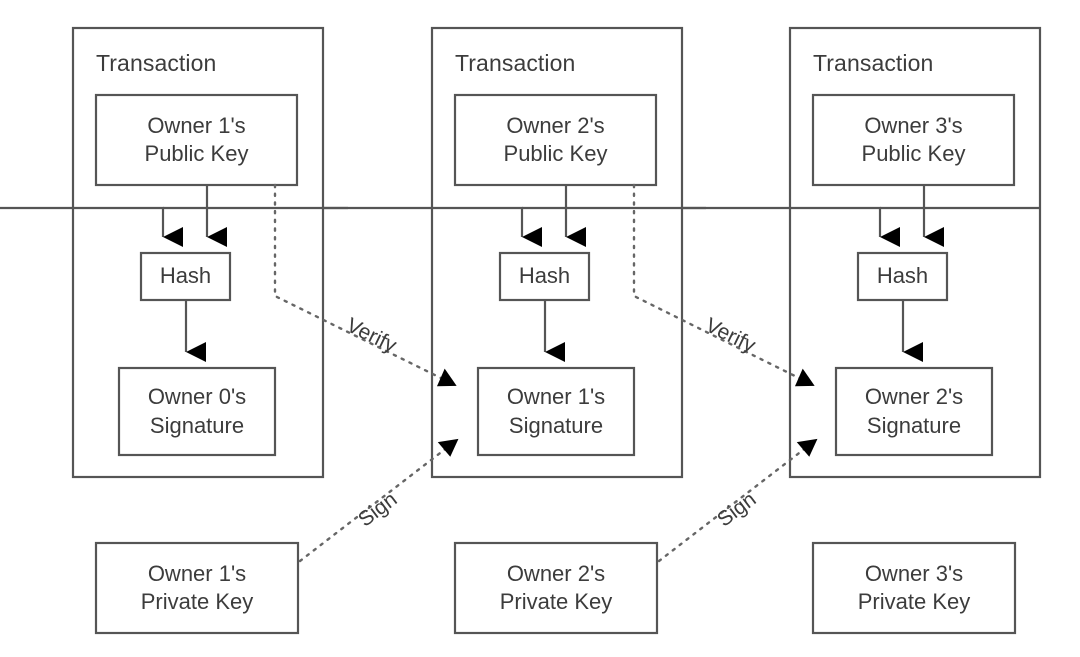 Image resolution: width=1080 pixels, height=657 pixels. What do you see at coordinates (515, 63) in the screenshot?
I see `transaction-title-2: Transaction` at bounding box center [515, 63].